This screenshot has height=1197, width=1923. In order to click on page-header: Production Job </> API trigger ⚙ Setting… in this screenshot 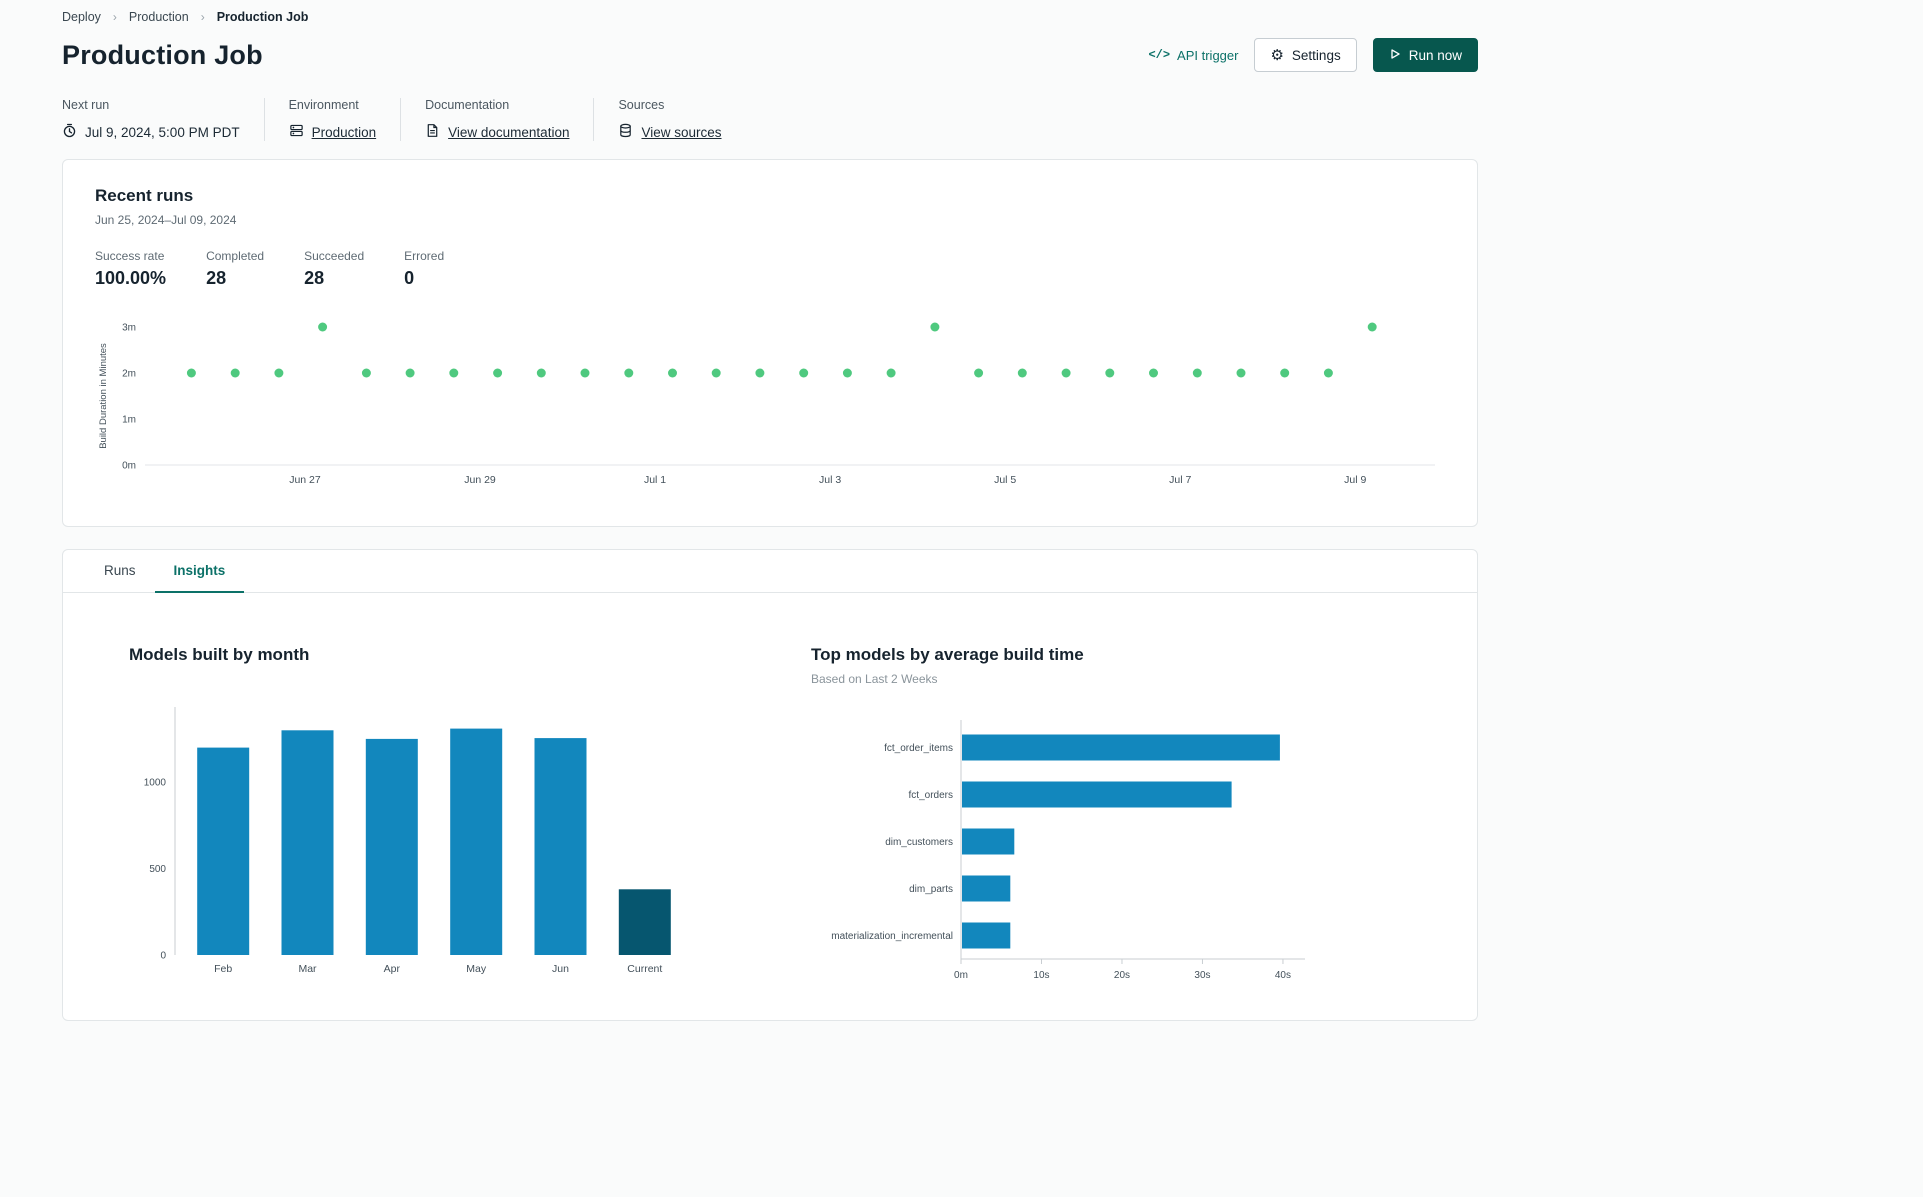, I will do `click(770, 55)`.